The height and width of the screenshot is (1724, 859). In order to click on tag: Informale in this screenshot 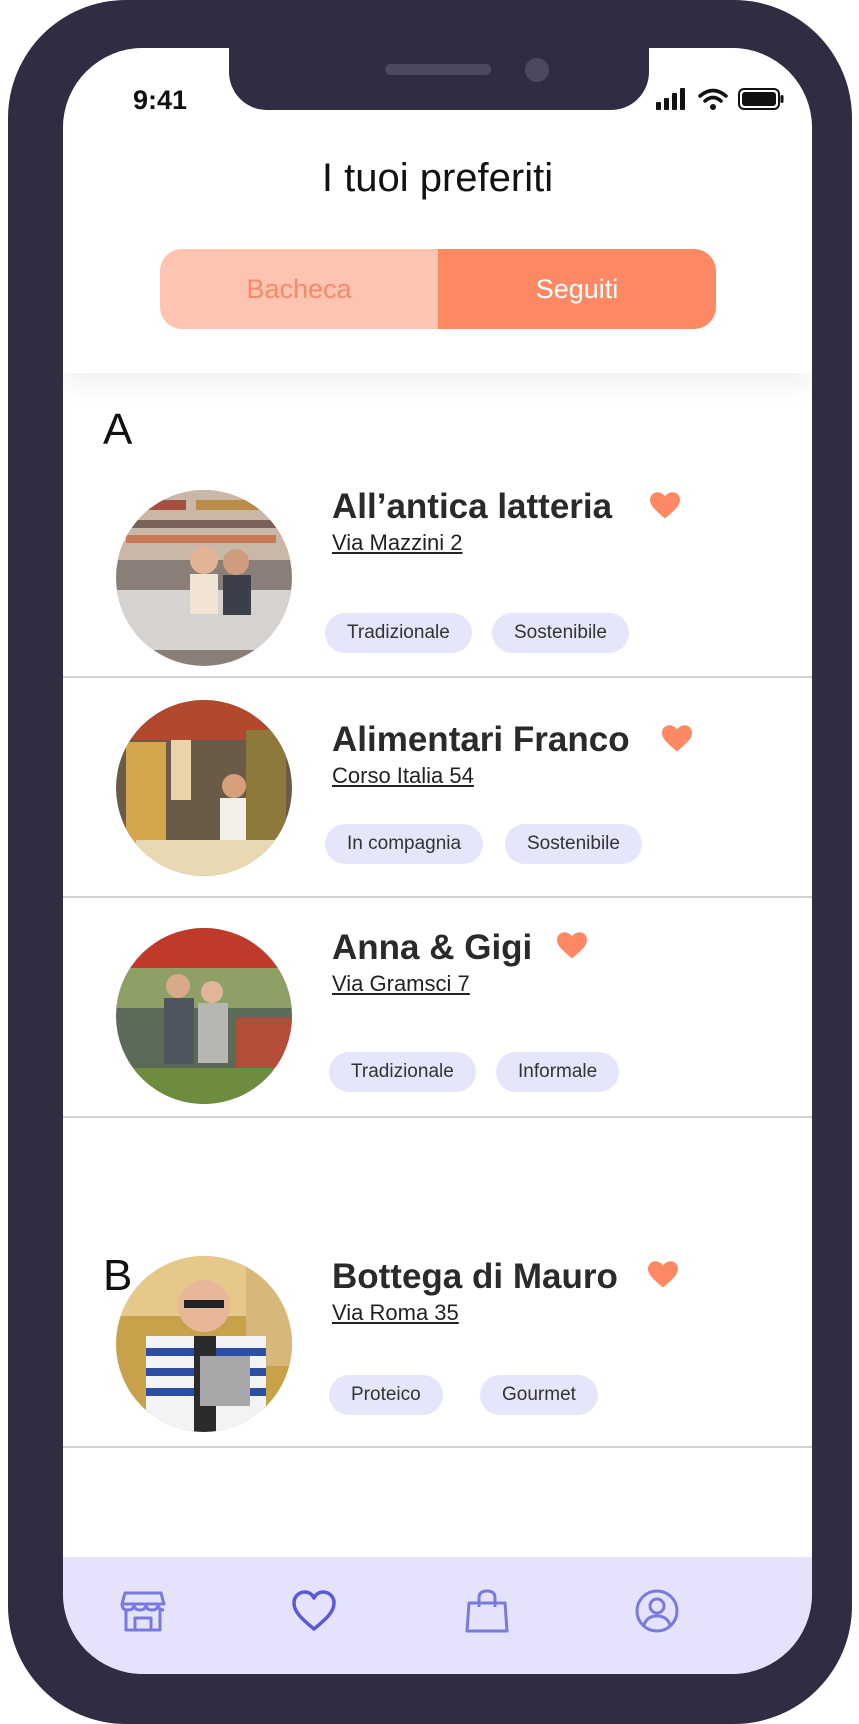, I will do `click(558, 1072)`.